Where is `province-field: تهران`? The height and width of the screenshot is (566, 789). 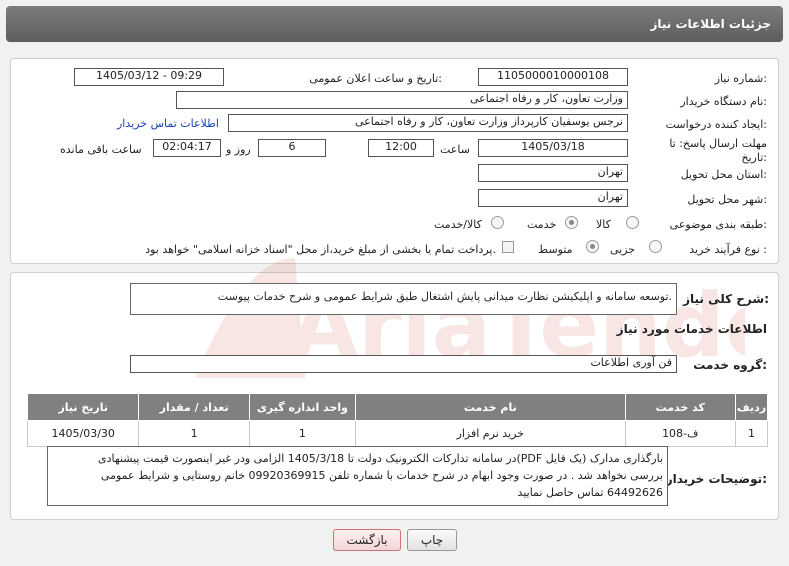 province-field: تهران is located at coordinates (553, 173).